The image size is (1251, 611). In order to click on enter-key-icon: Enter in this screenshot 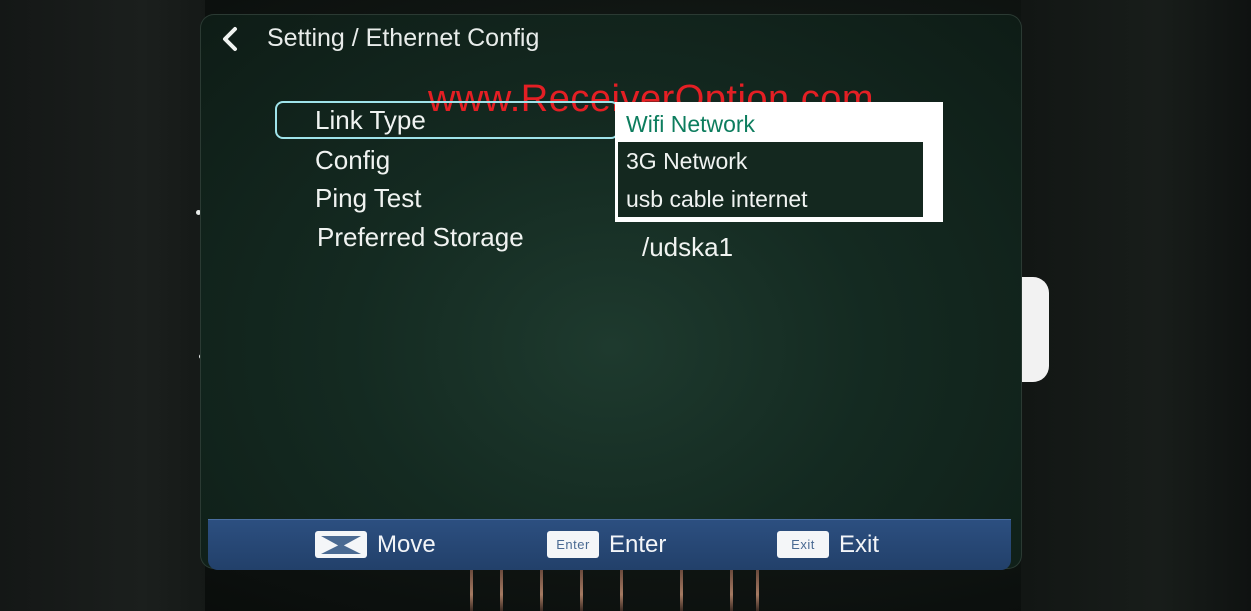, I will do `click(573, 544)`.